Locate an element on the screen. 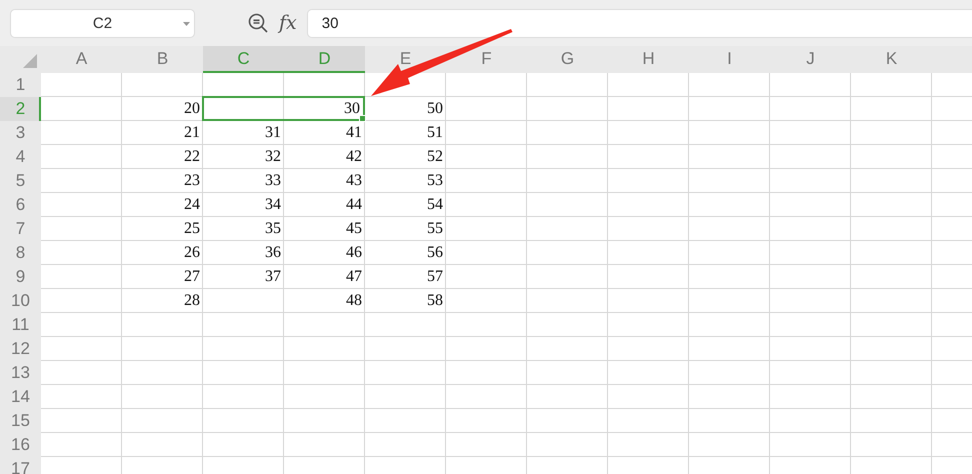  column-header: C is located at coordinates (243, 59).